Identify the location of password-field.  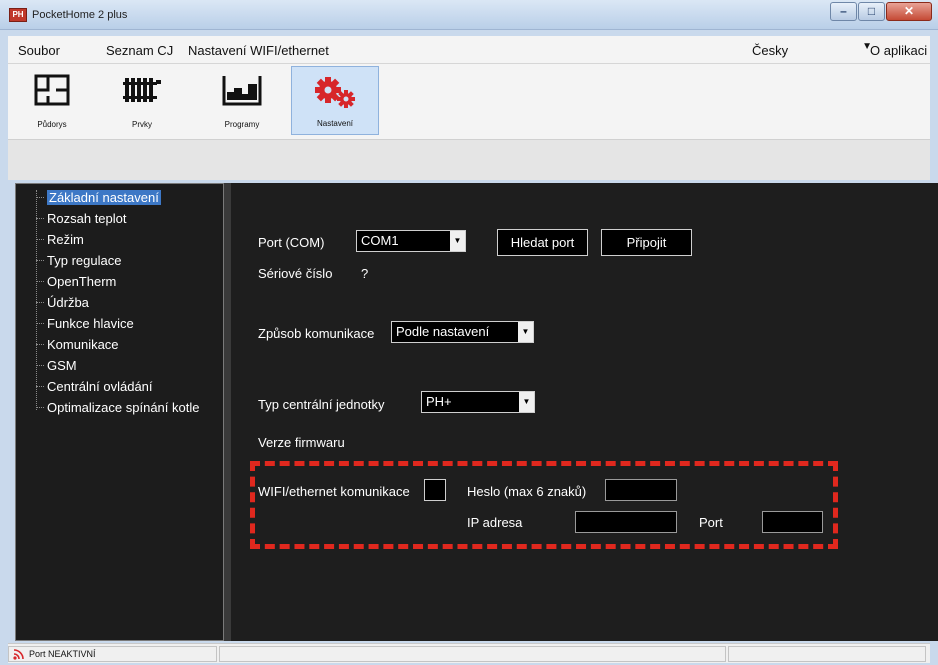
(641, 490).